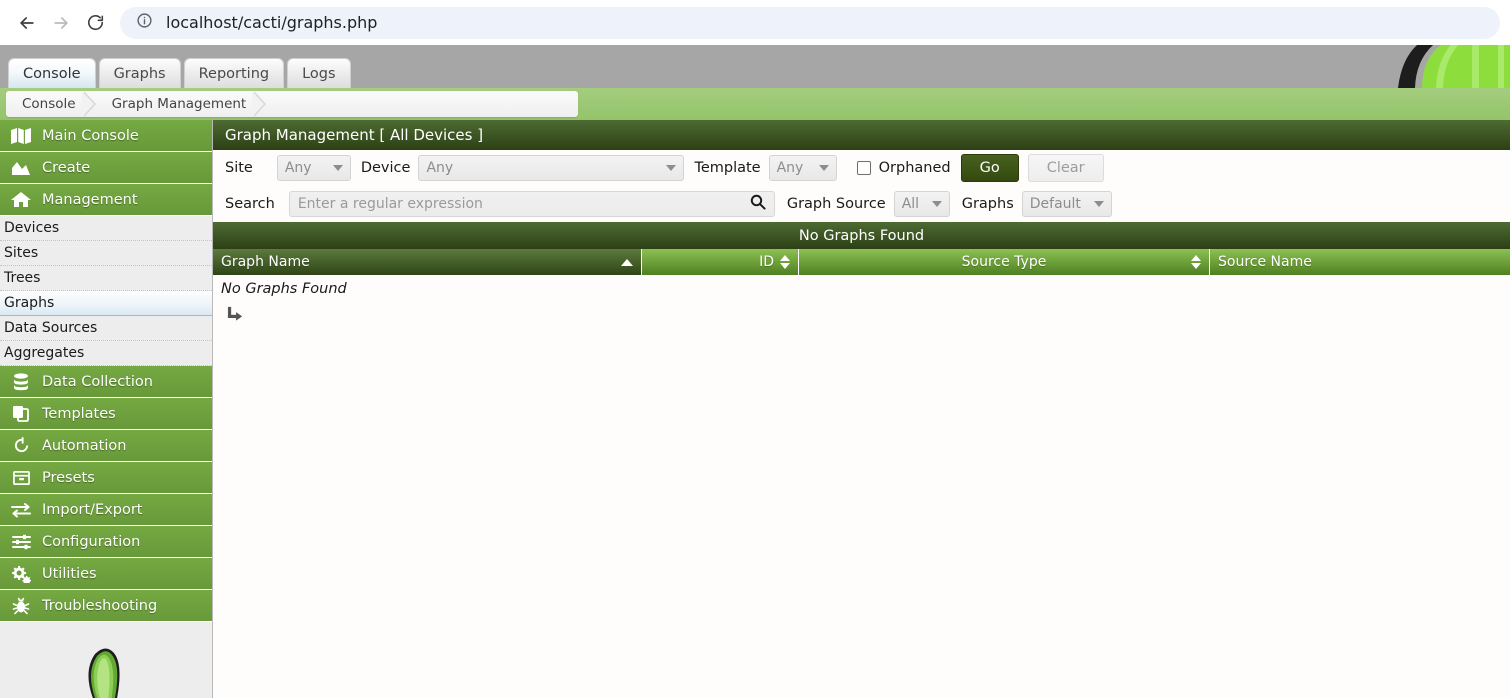 This screenshot has width=1510, height=698. I want to click on reload-icon, so click(95, 22).